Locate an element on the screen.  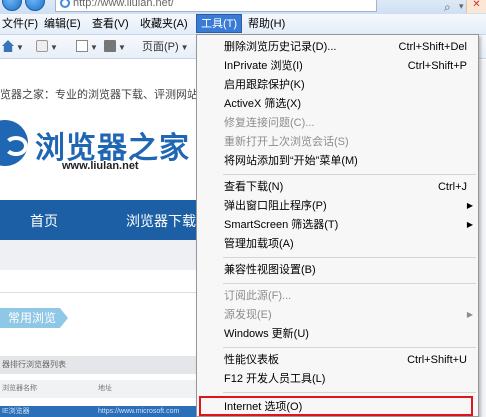
menu-item-label: 将网站添加到“开始”菜单(M) is located at coordinates (291, 161).